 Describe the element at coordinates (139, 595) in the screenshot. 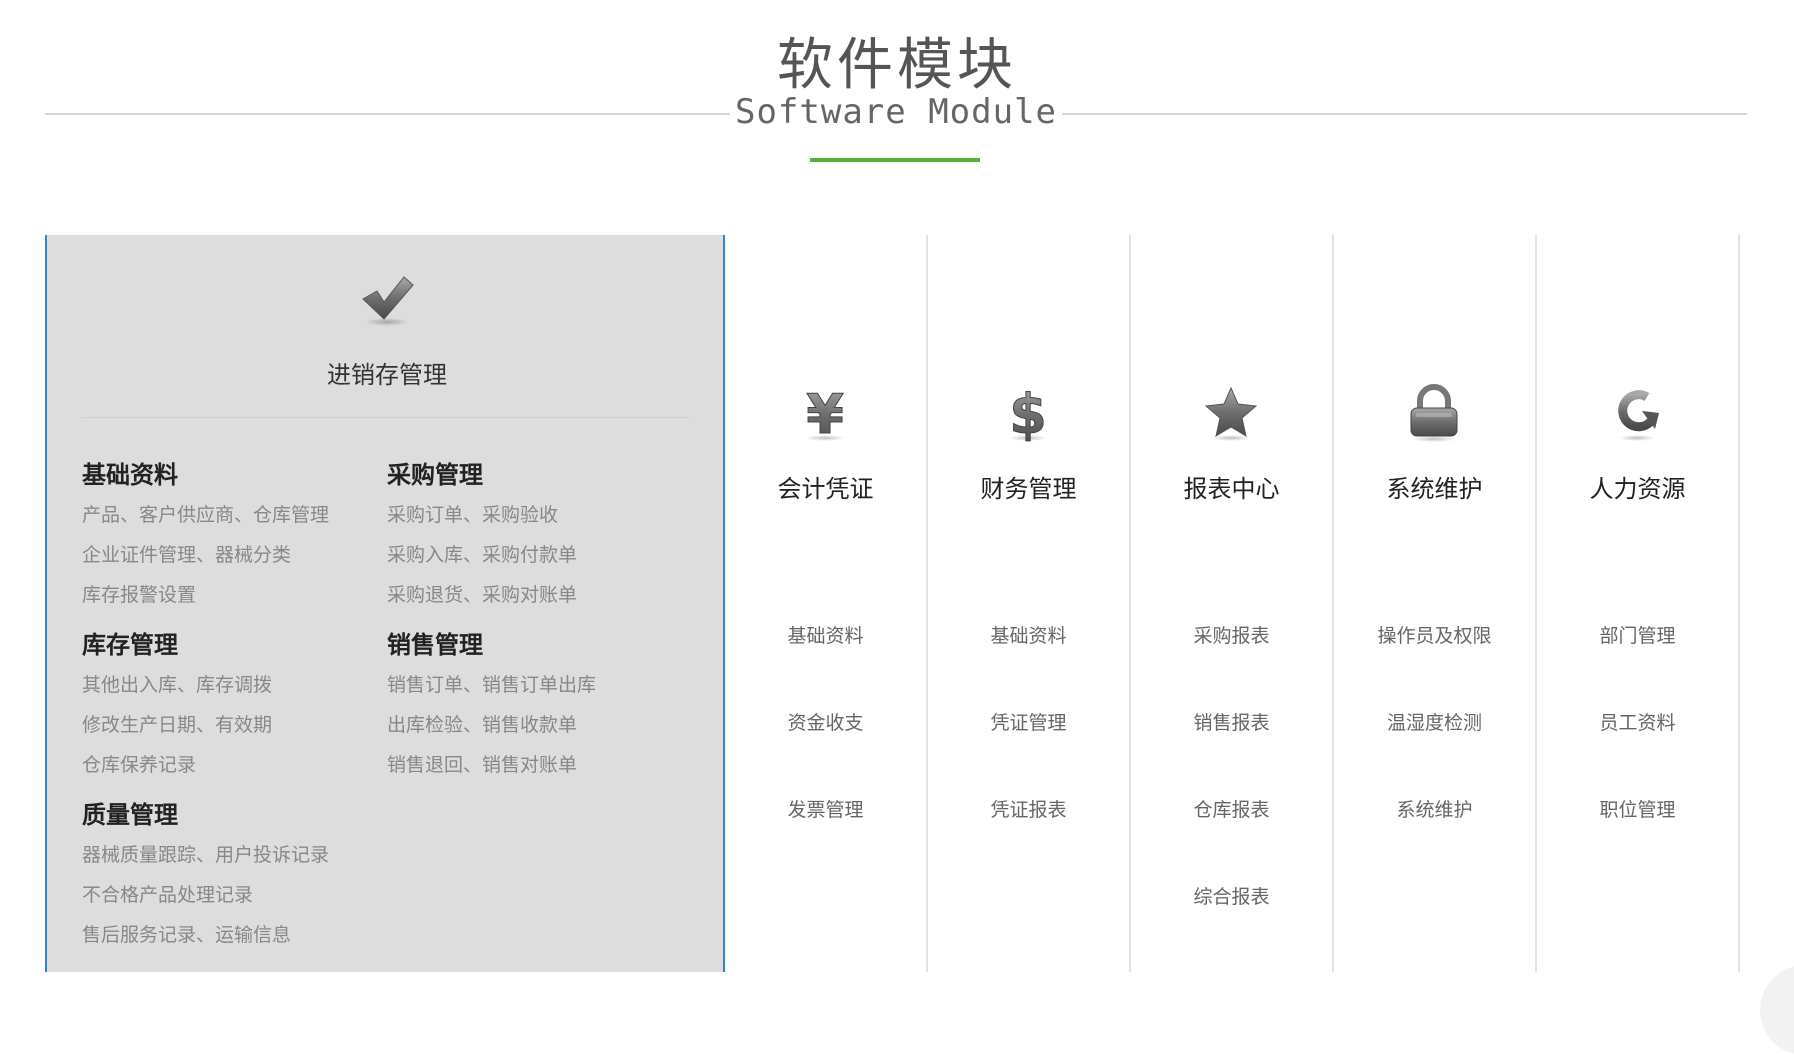

I see `group-item: 库存报警设置` at that location.